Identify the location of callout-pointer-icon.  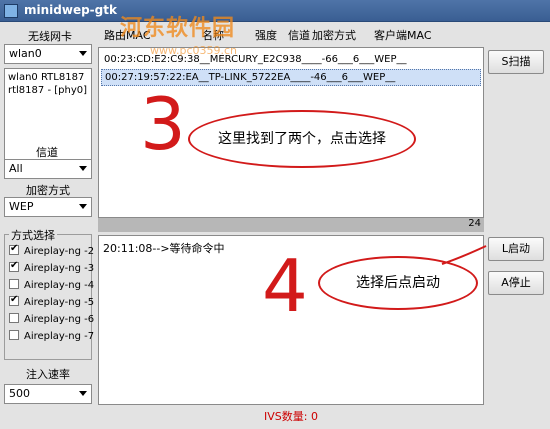
(464, 255).